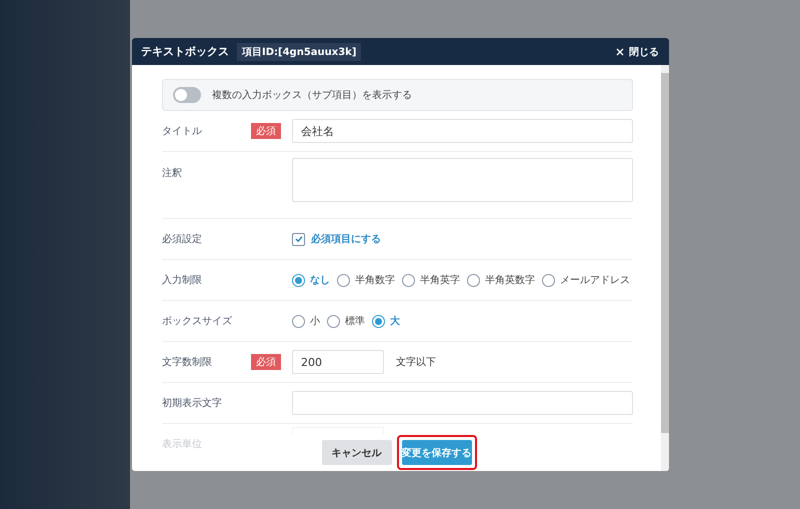  What do you see at coordinates (462, 131) in the screenshot?
I see `text-field: 会社名` at bounding box center [462, 131].